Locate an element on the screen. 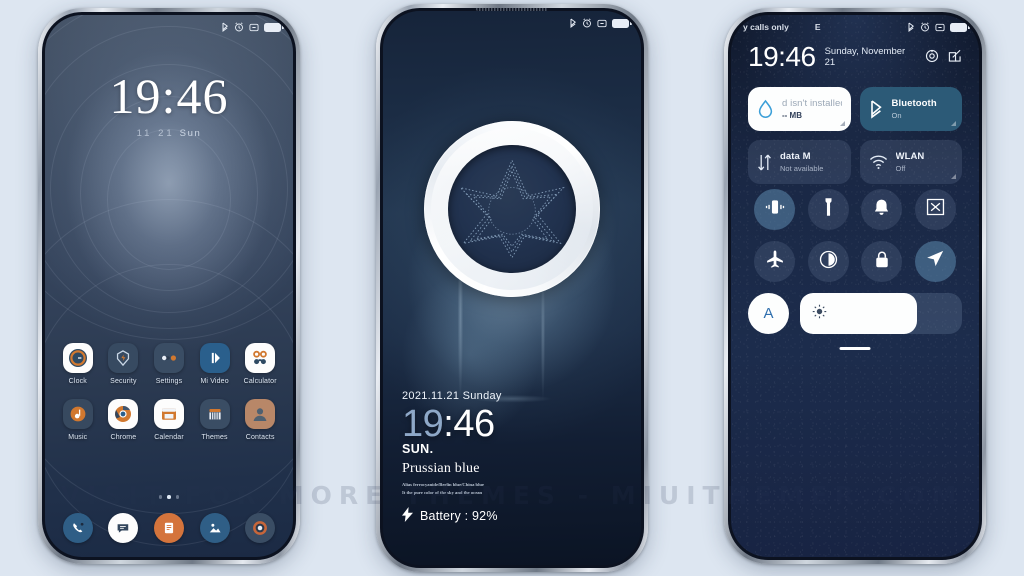 The width and height of the screenshot is (1024, 576). app-security: Security is located at coordinates (124, 364).